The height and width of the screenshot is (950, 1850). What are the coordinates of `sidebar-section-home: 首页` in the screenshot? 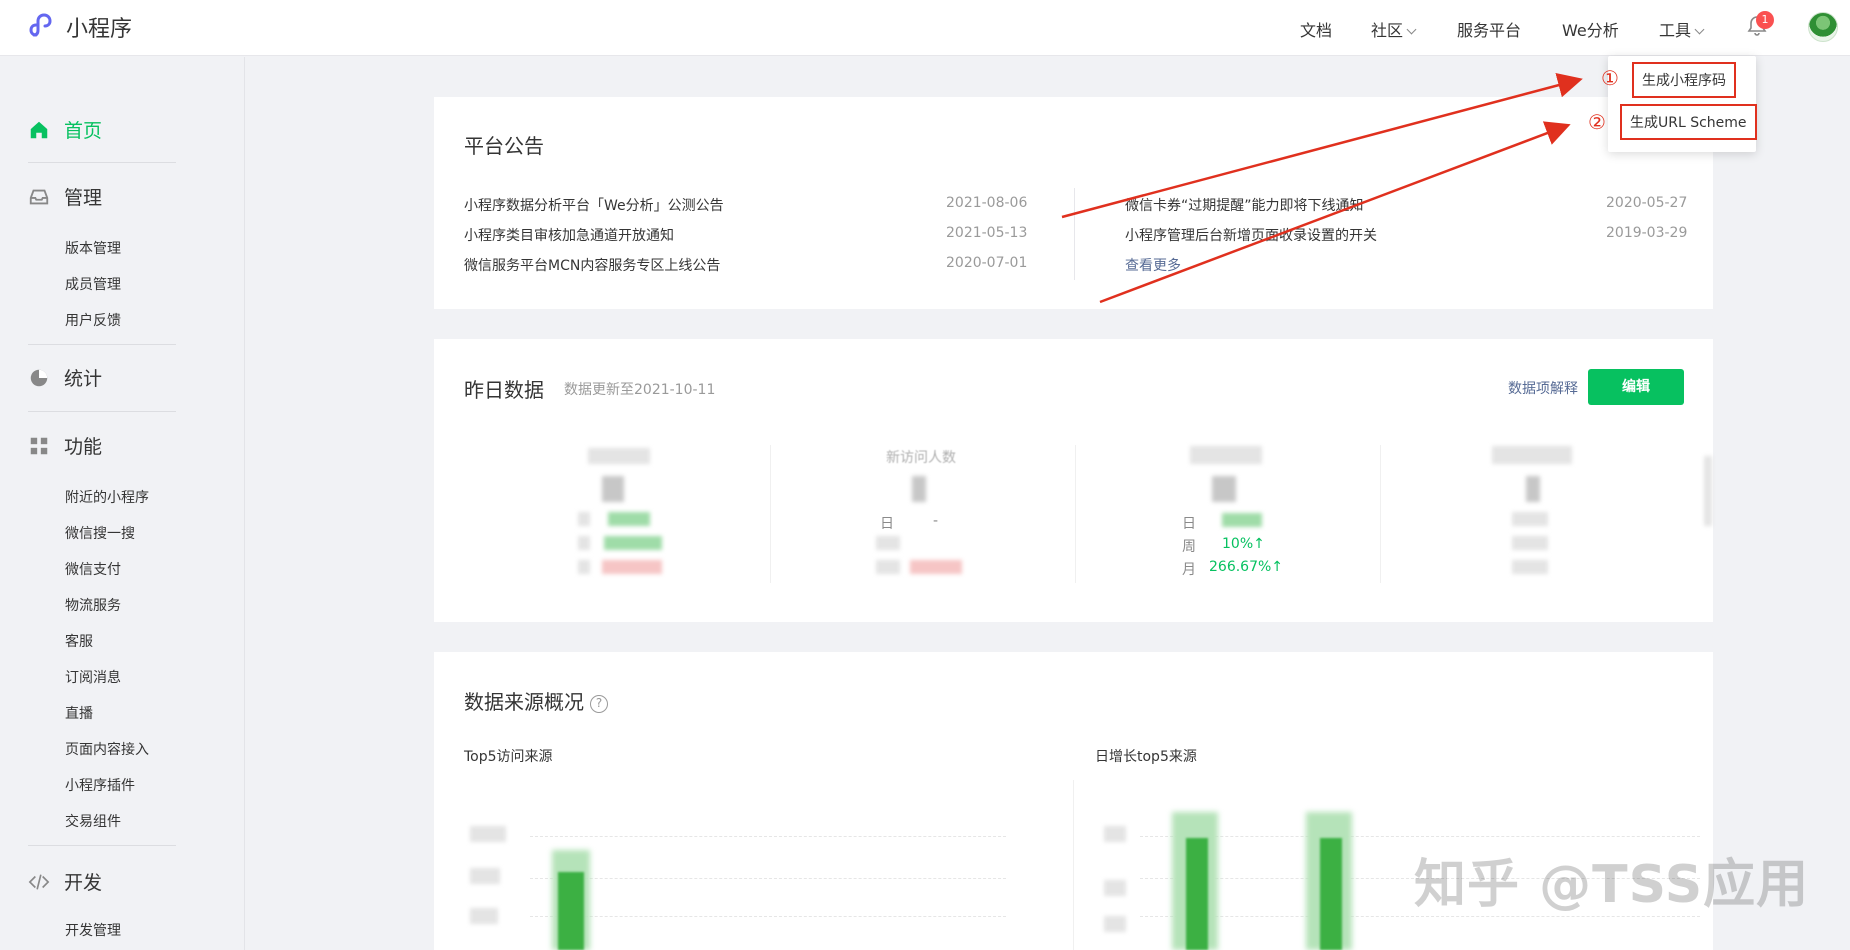 It's located at (65, 129).